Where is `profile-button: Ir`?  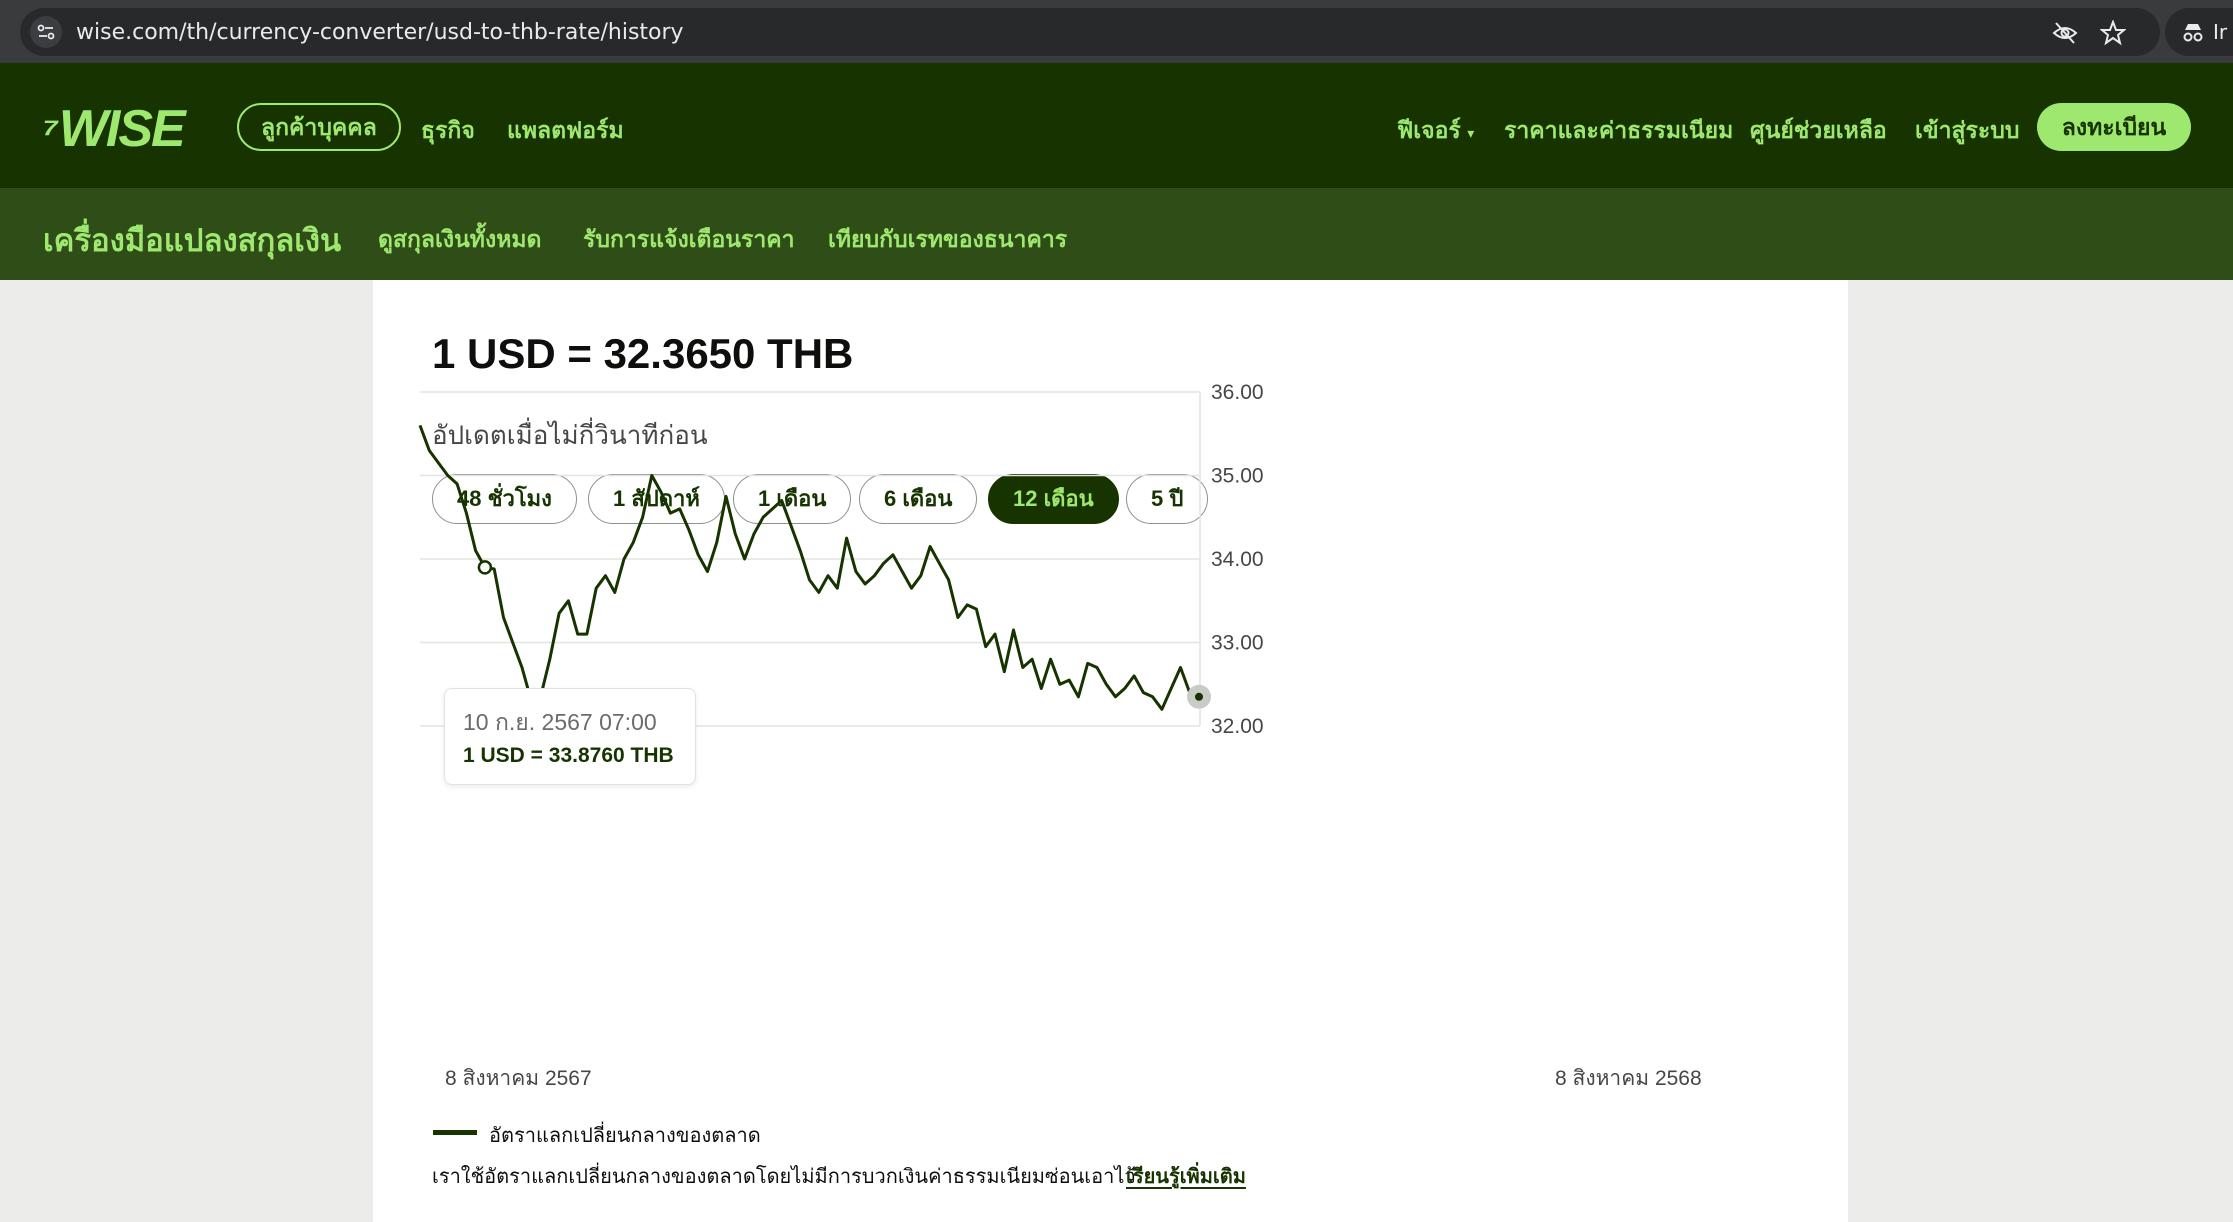
profile-button: Ir is located at coordinates (2199, 32).